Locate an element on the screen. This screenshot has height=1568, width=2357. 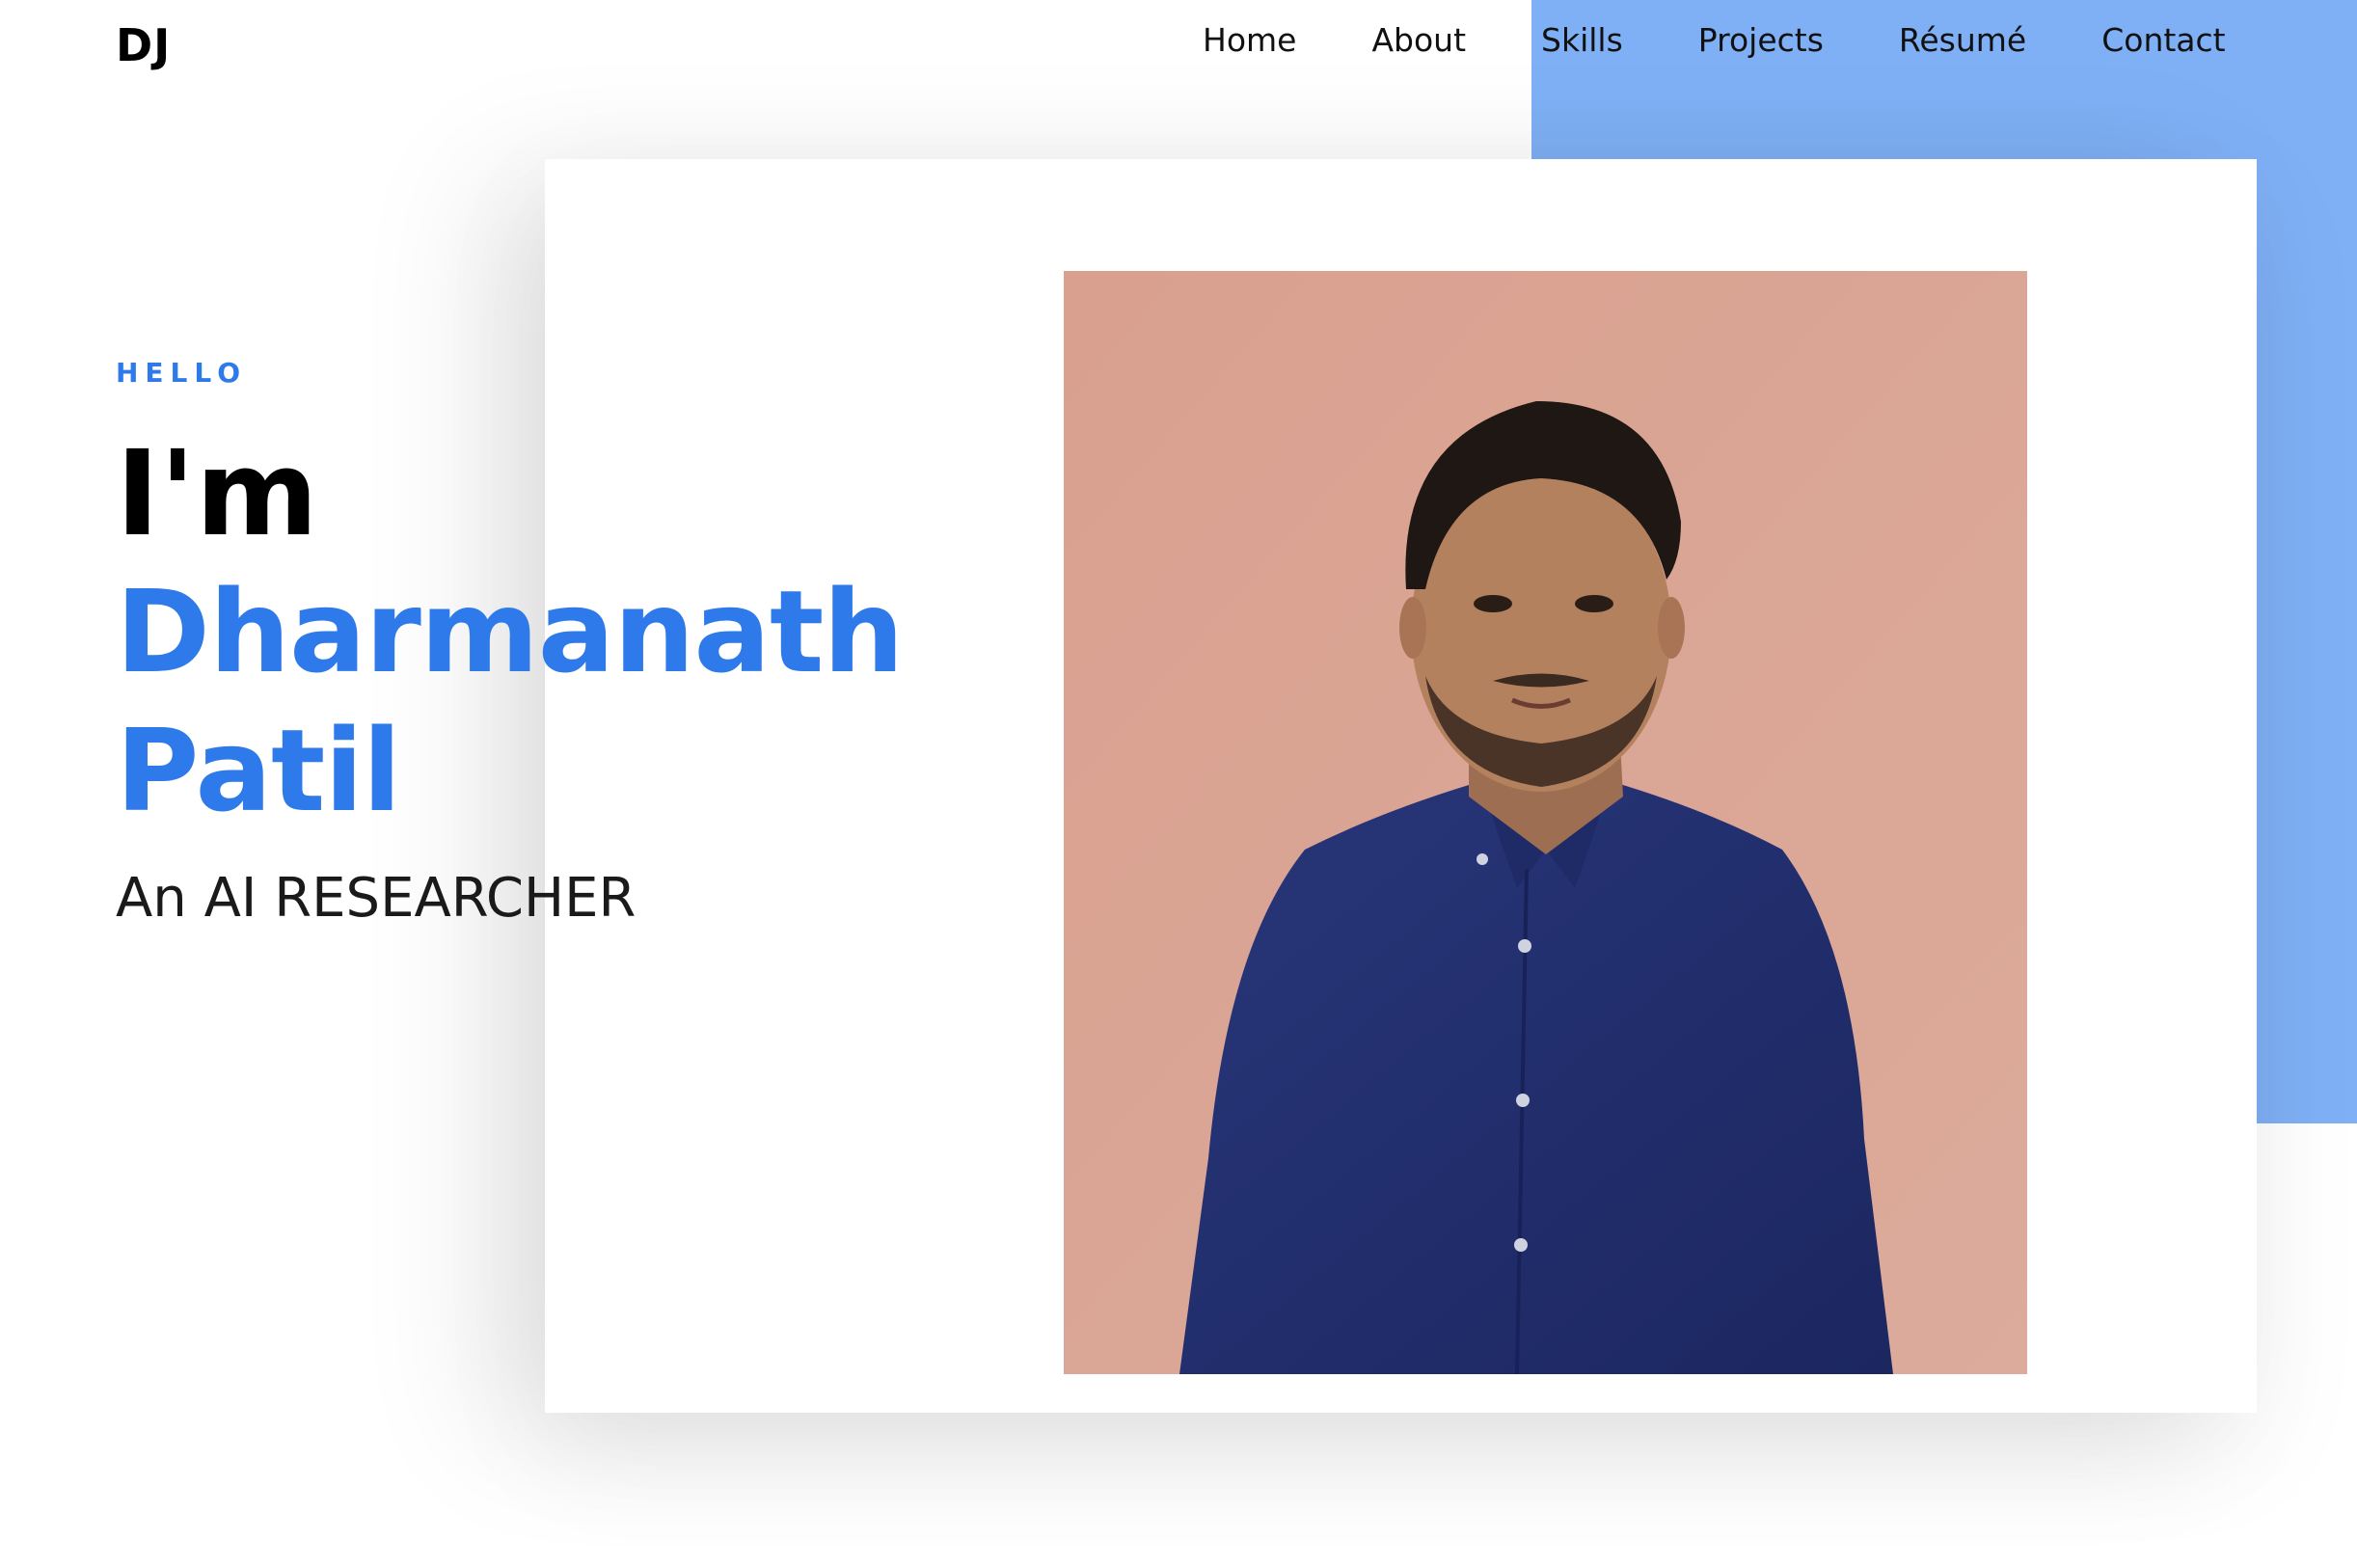
intro-heading: I'm is located at coordinates (217, 493).